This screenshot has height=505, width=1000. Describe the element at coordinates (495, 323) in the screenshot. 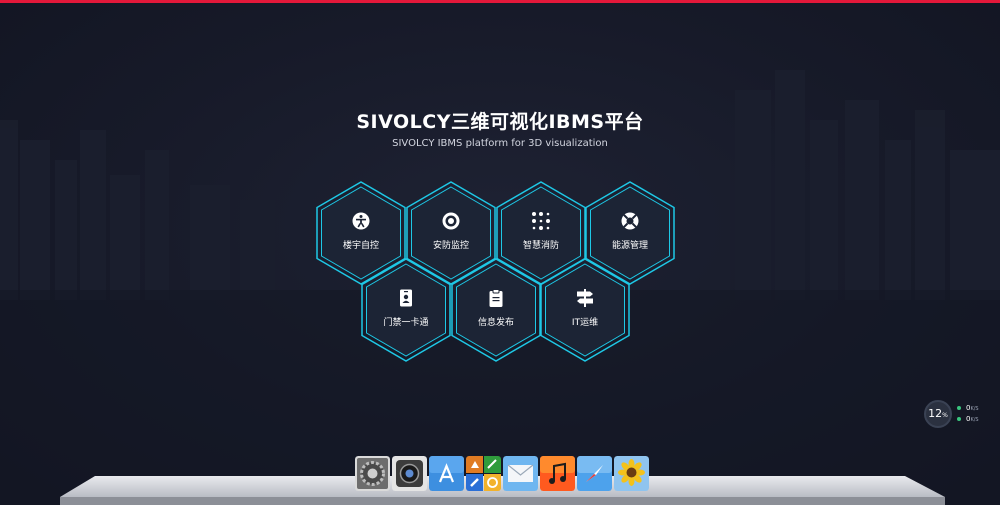

I see `module-label: 信息发布` at that location.